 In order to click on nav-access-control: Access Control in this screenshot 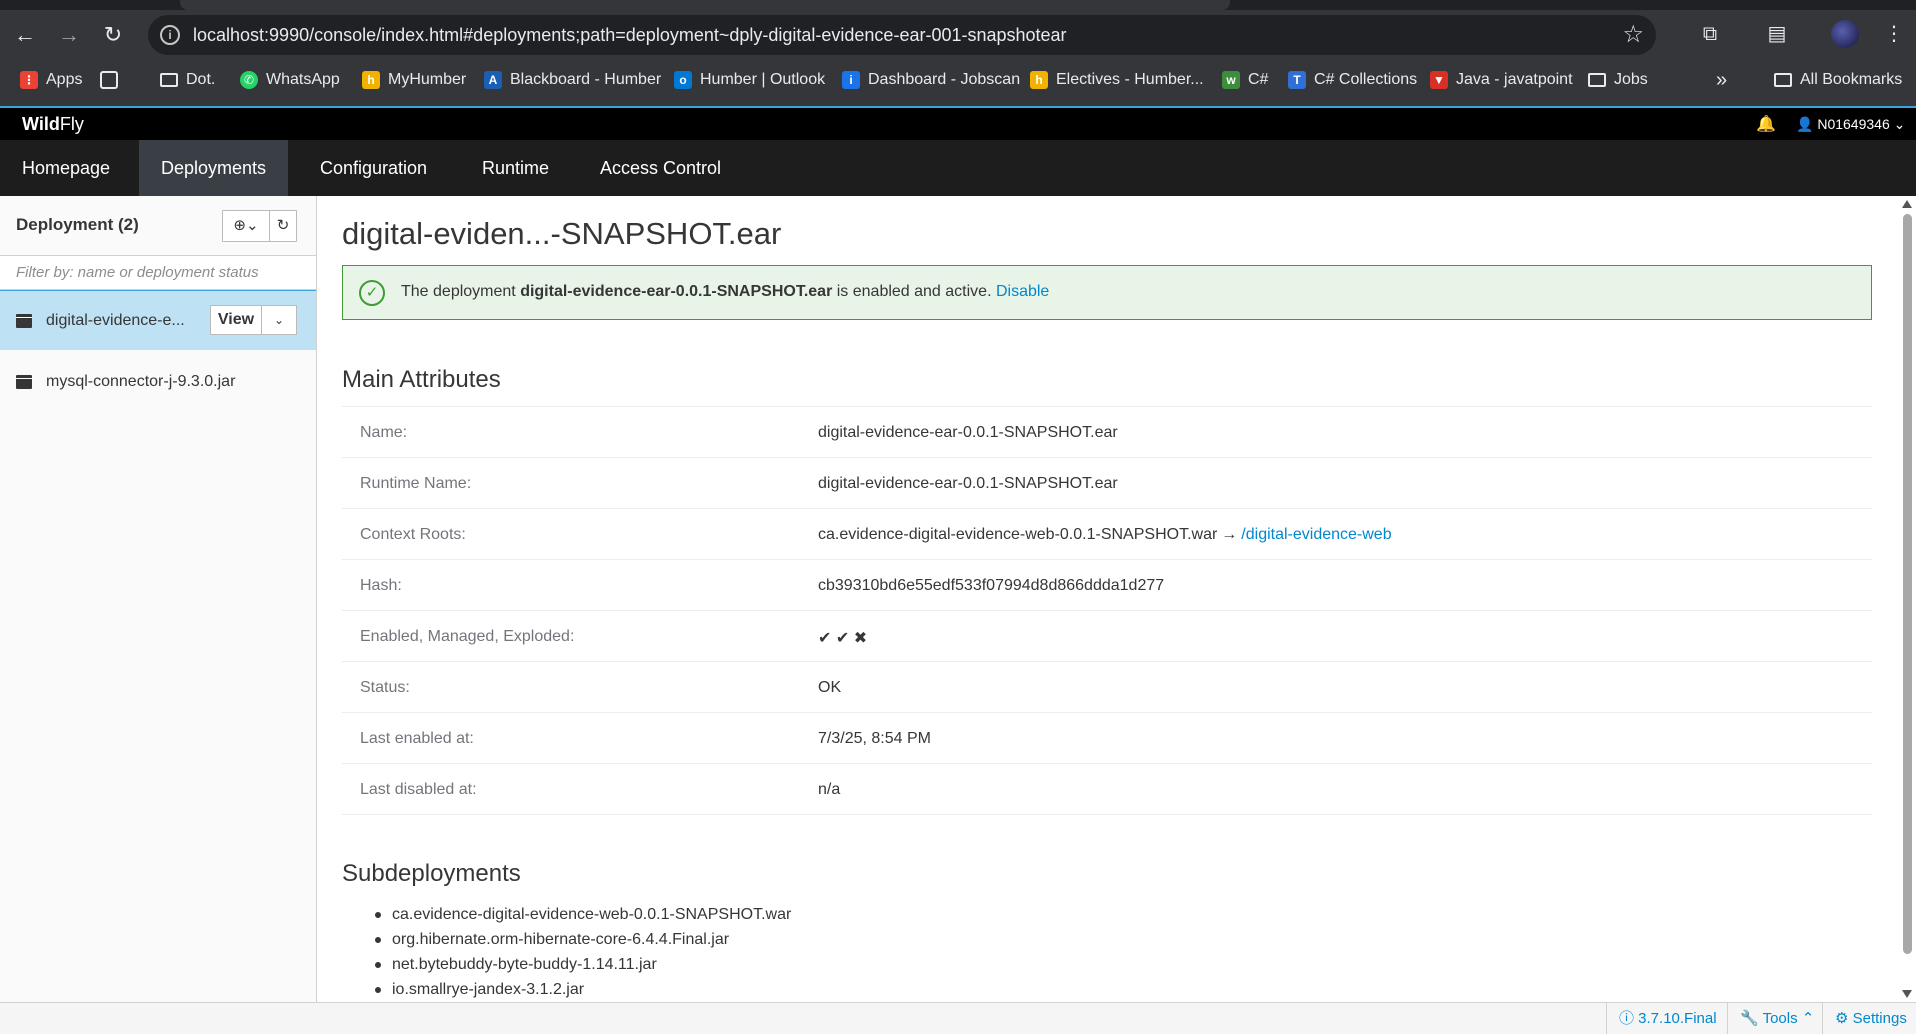, I will do `click(660, 168)`.